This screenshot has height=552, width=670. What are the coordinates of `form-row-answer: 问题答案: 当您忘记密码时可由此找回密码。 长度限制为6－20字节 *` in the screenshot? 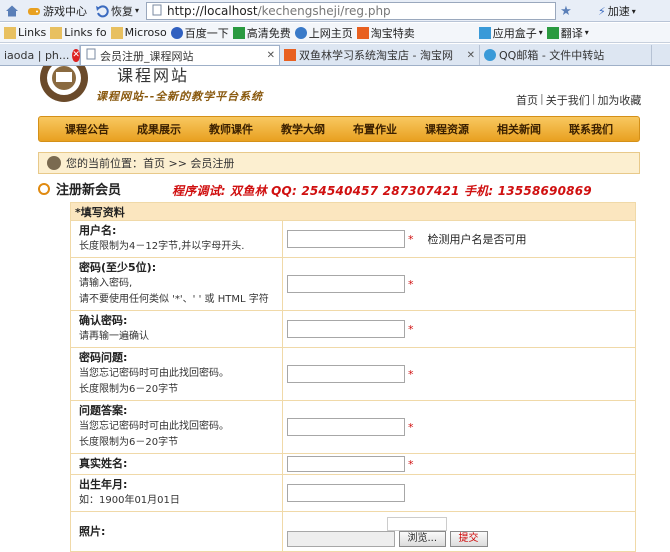 It's located at (353, 427).